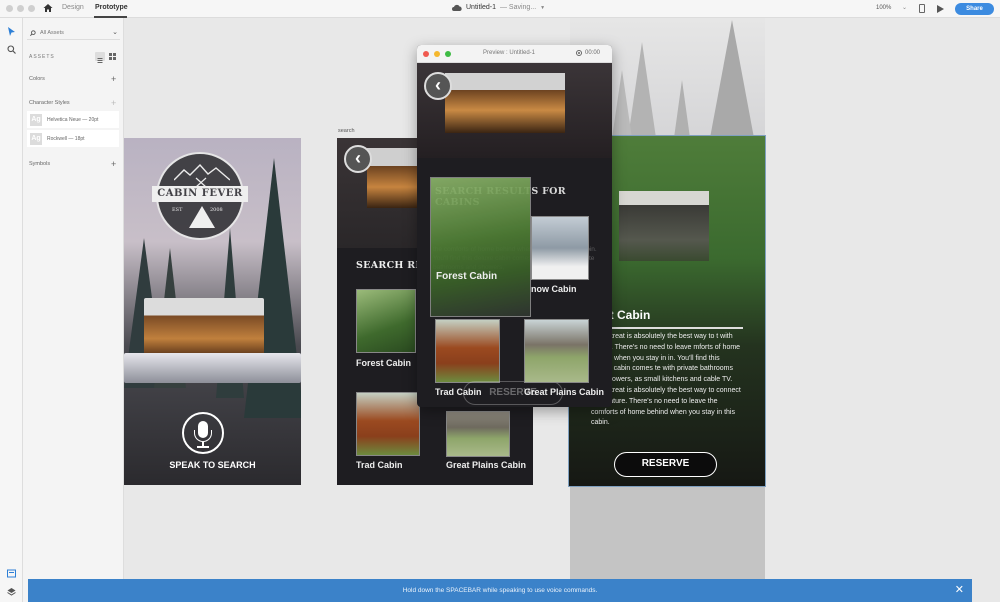  Describe the element at coordinates (113, 103) in the screenshot. I see `add-character-style-button: +` at that location.